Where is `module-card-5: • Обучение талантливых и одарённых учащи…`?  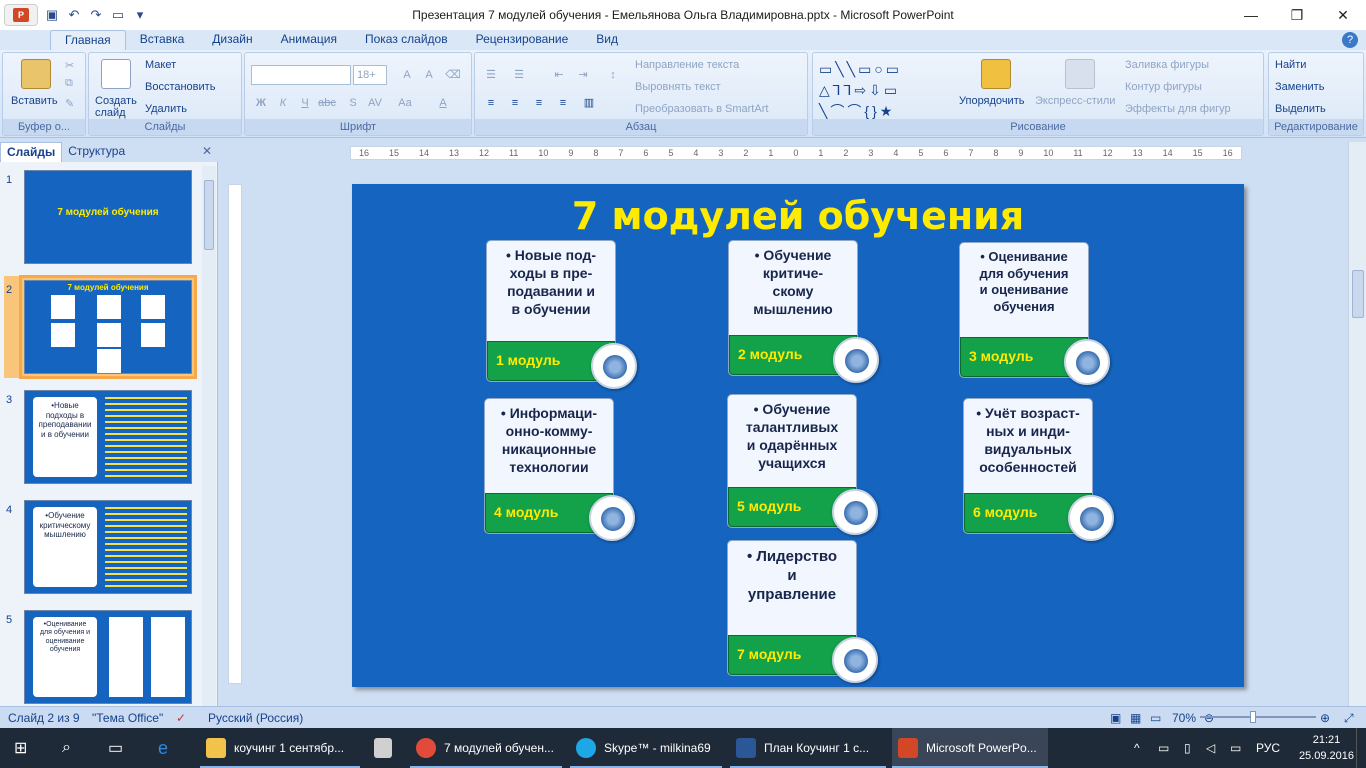 module-card-5: • Обучение талантливых и одарённых учащи… is located at coordinates (802, 464).